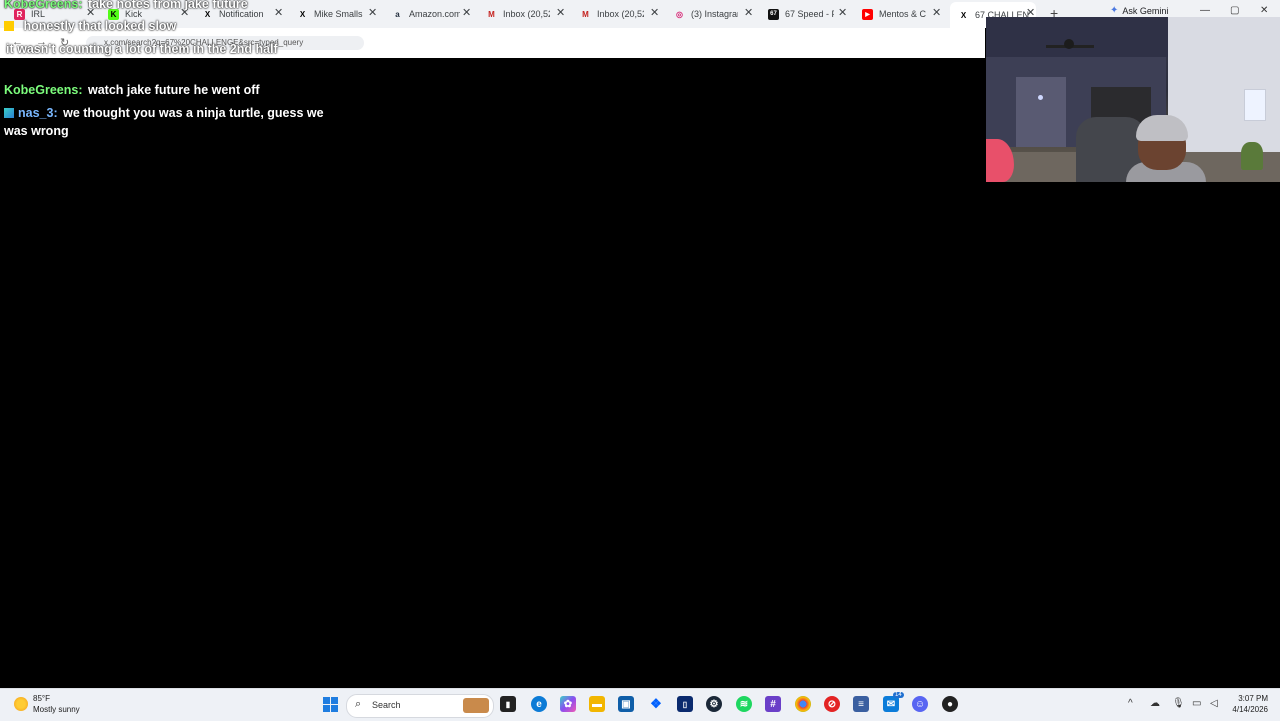 This screenshot has height=721, width=1280. What do you see at coordinates (56, 709) in the screenshot?
I see `weather-condition: Mostly sunny` at bounding box center [56, 709].